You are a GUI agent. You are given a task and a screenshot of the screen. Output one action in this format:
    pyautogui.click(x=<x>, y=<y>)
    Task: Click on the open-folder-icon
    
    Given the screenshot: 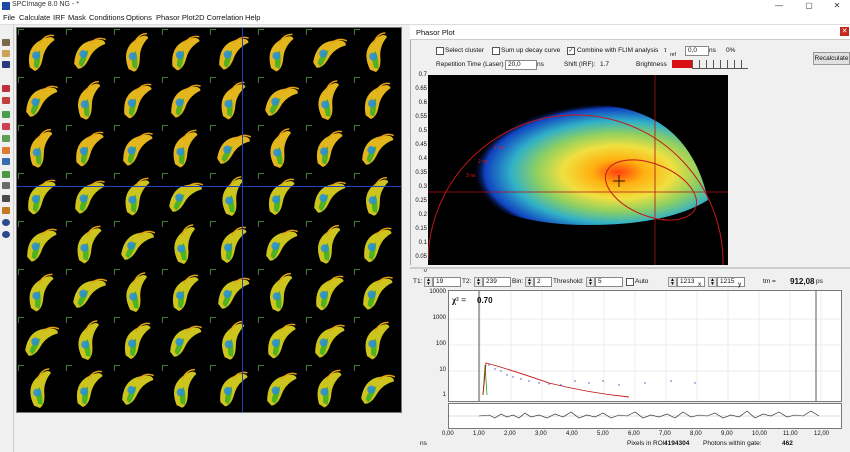 What is the action you would take?
    pyautogui.click(x=6, y=53)
    